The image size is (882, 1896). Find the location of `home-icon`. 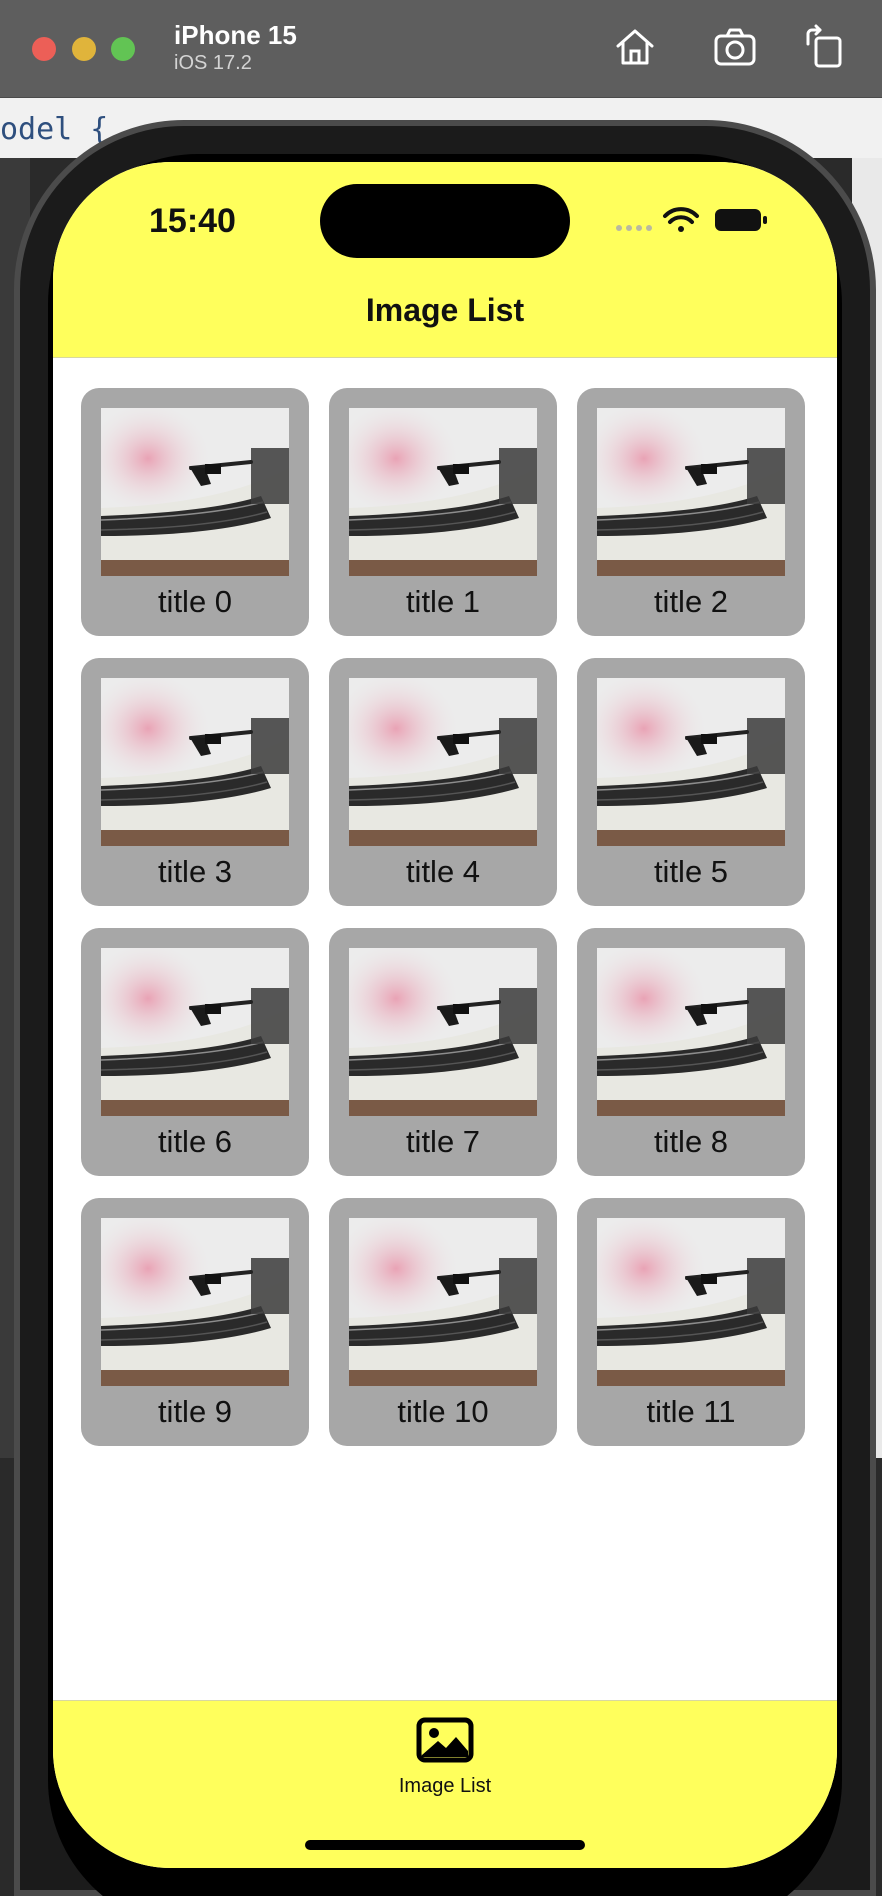

home-icon is located at coordinates (635, 47).